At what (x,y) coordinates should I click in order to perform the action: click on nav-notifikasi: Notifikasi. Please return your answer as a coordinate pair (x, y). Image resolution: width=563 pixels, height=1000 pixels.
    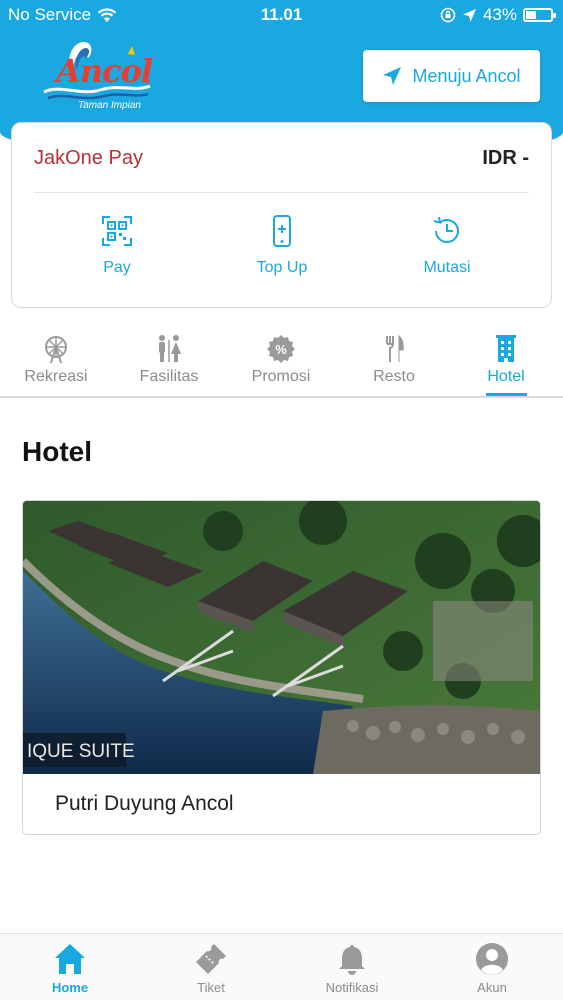
    Looking at the image, I should click on (352, 968).